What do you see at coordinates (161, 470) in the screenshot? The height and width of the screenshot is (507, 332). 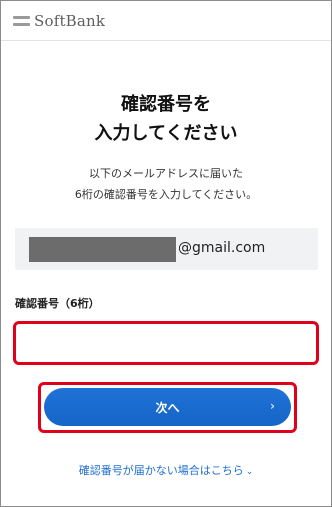 I see `help-link-label: 確認番号が届かない場合はこちら` at bounding box center [161, 470].